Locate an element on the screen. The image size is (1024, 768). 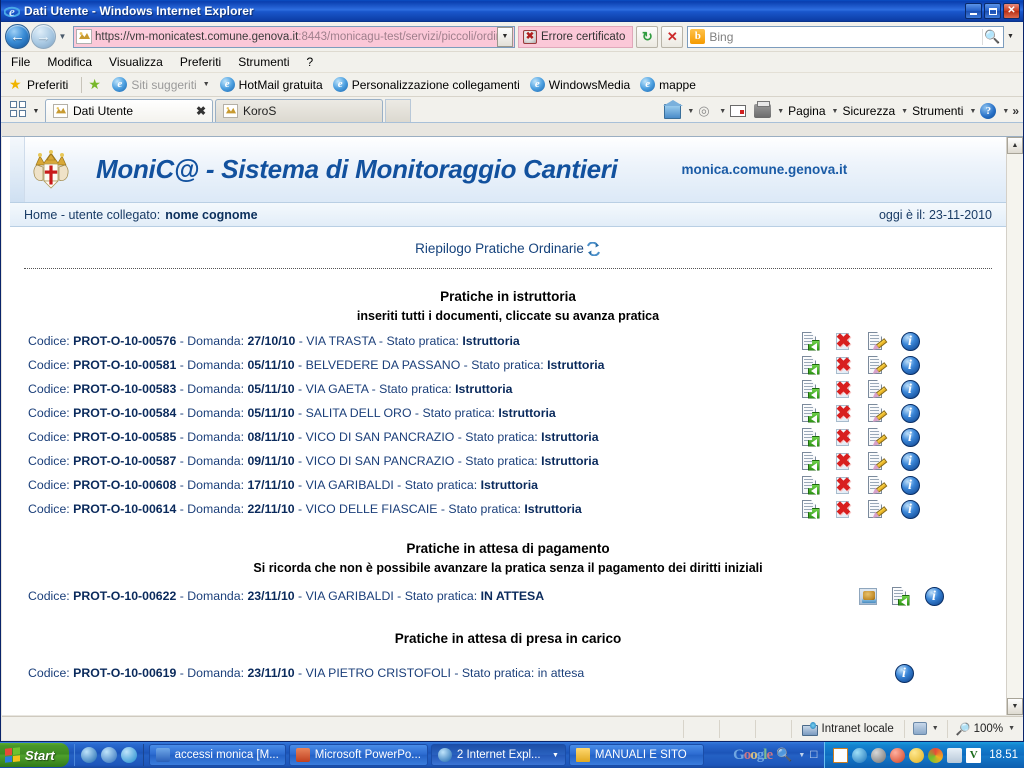
skype-quicklaunch-icon is located at coordinates (128, 755).